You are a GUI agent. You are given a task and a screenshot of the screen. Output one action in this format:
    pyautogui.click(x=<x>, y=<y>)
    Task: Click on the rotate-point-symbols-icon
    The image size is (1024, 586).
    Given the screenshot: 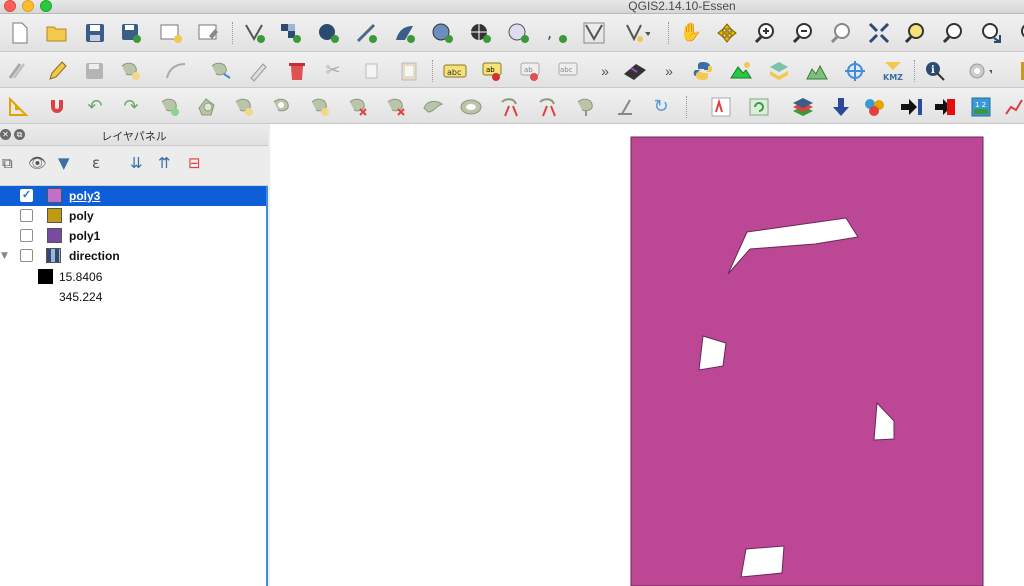 What is the action you would take?
    pyautogui.click(x=625, y=107)
    